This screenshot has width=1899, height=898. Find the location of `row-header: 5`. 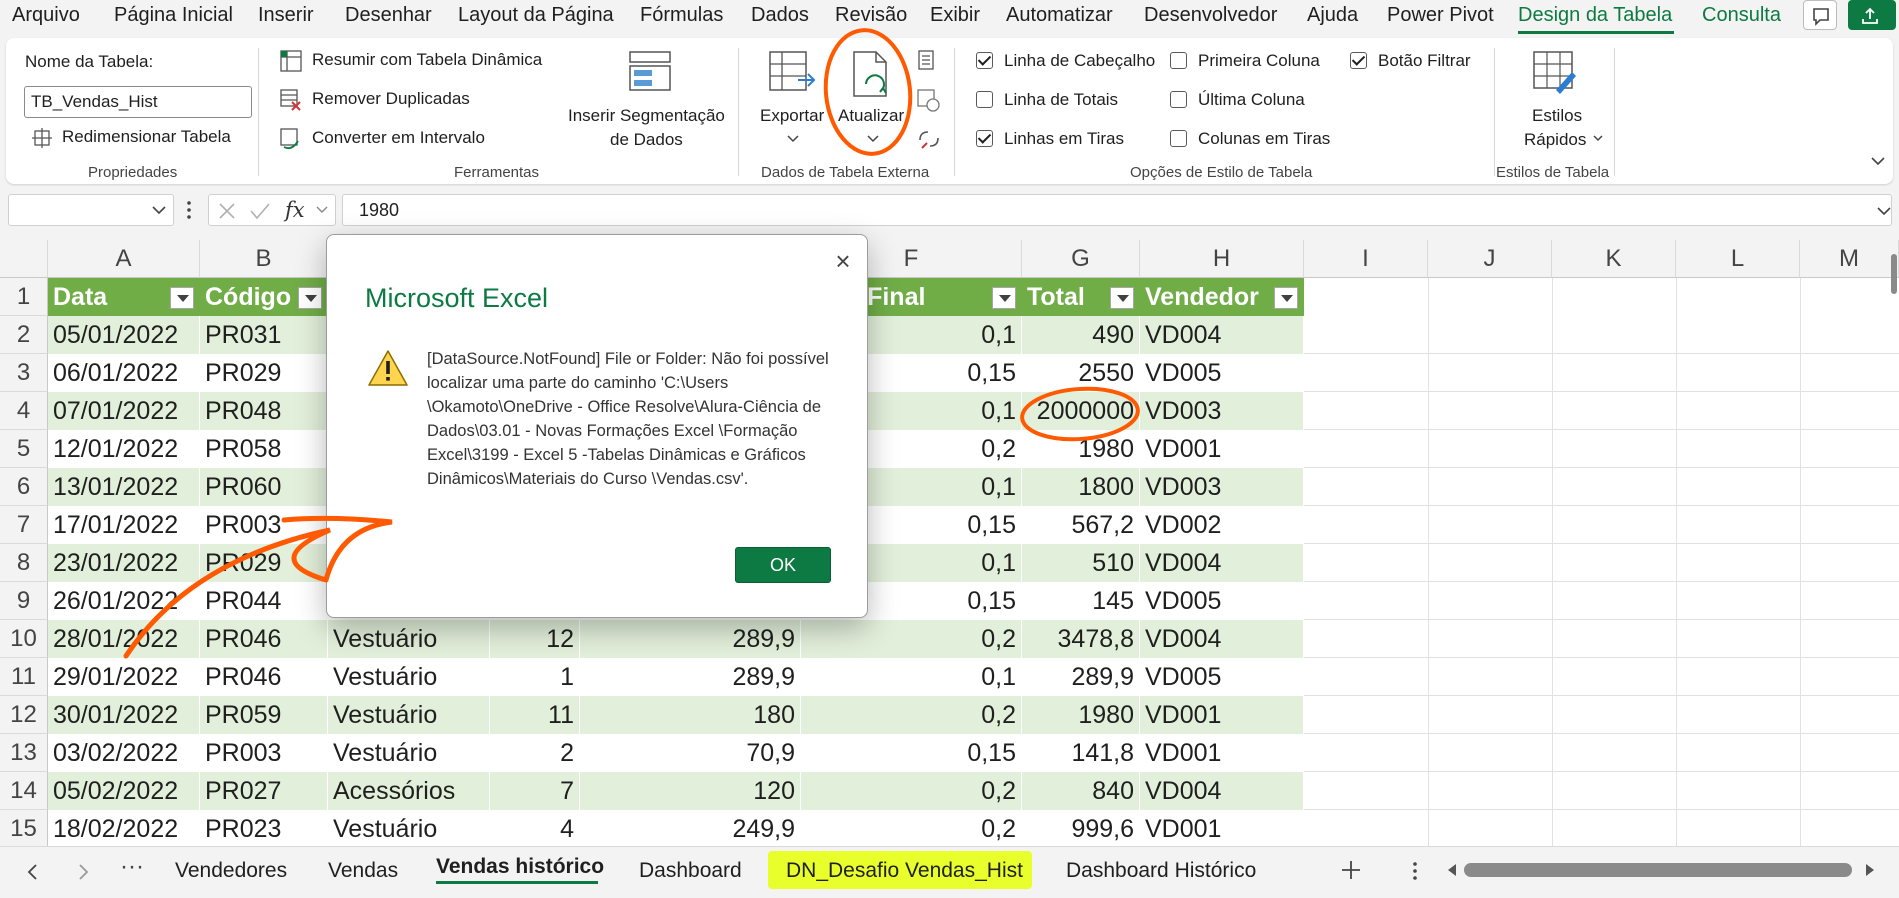

row-header: 5 is located at coordinates (24, 449).